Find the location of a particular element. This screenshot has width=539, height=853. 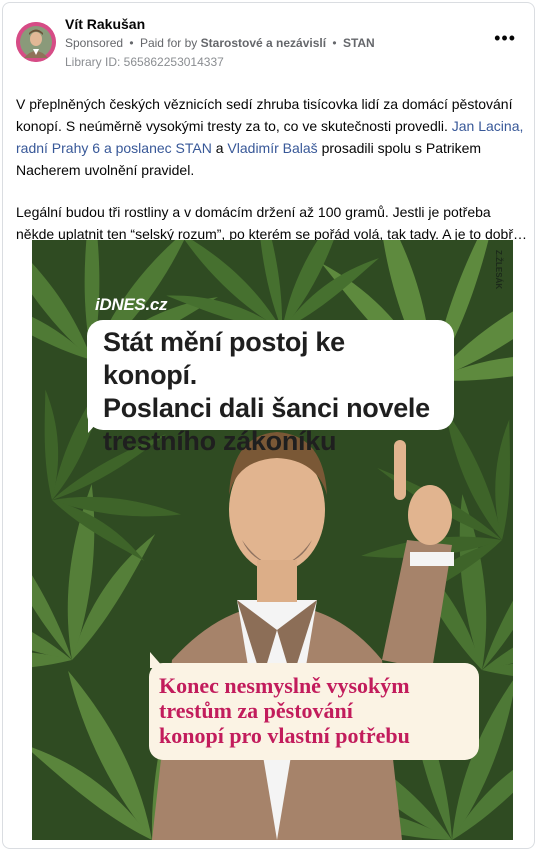

photo-credit: Z.ŽLESÁK is located at coordinates (498, 270).